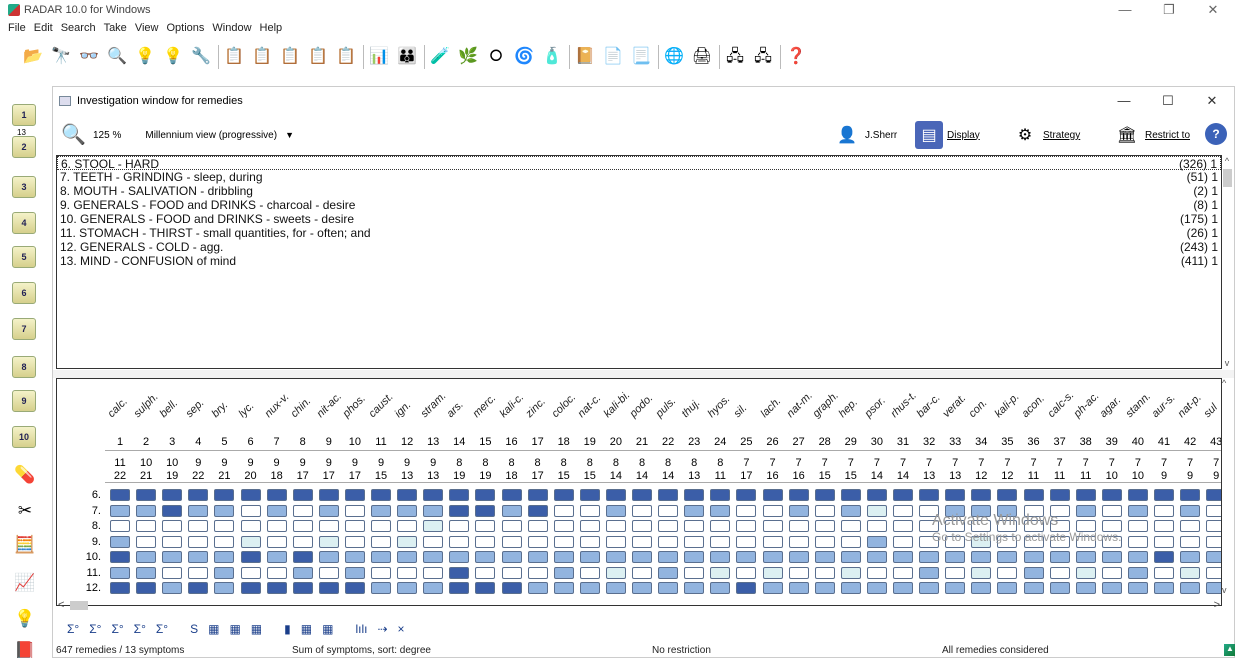  What do you see at coordinates (75, 135) in the screenshot?
I see `zoom-magnifier-icon: 🔍` at bounding box center [75, 135].